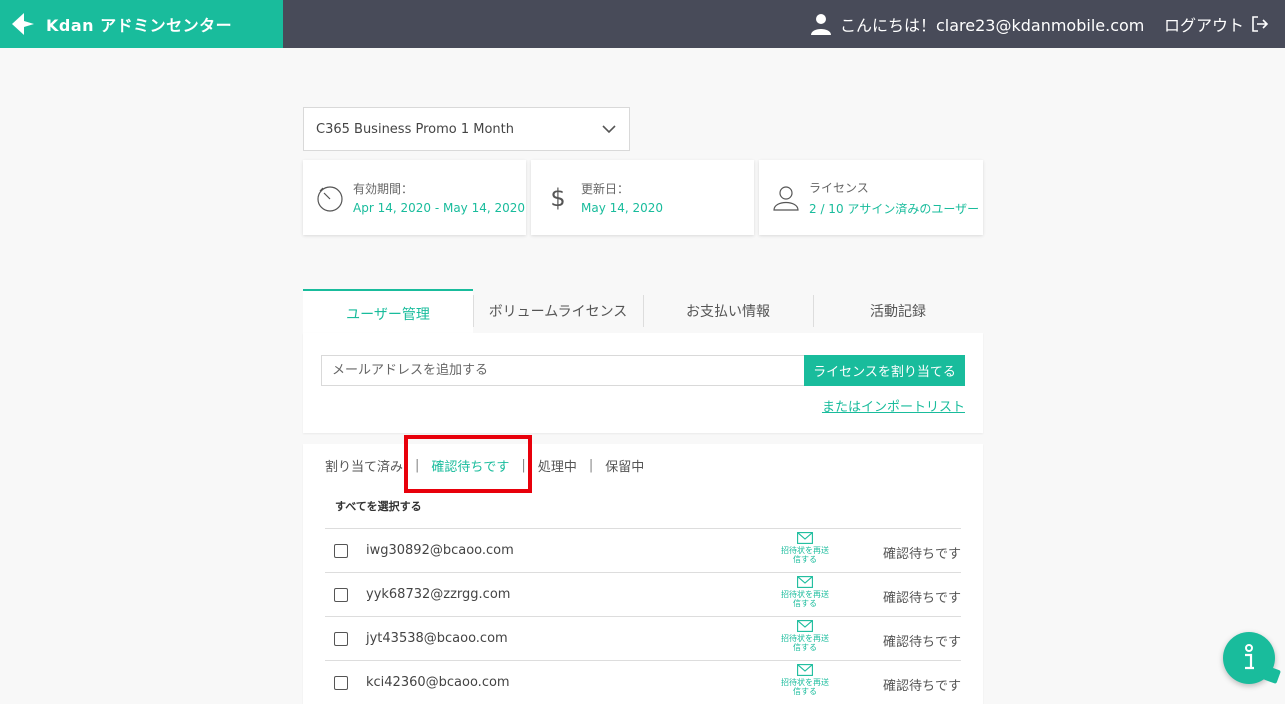 The width and height of the screenshot is (1285, 704). I want to click on email-input, so click(563, 370).